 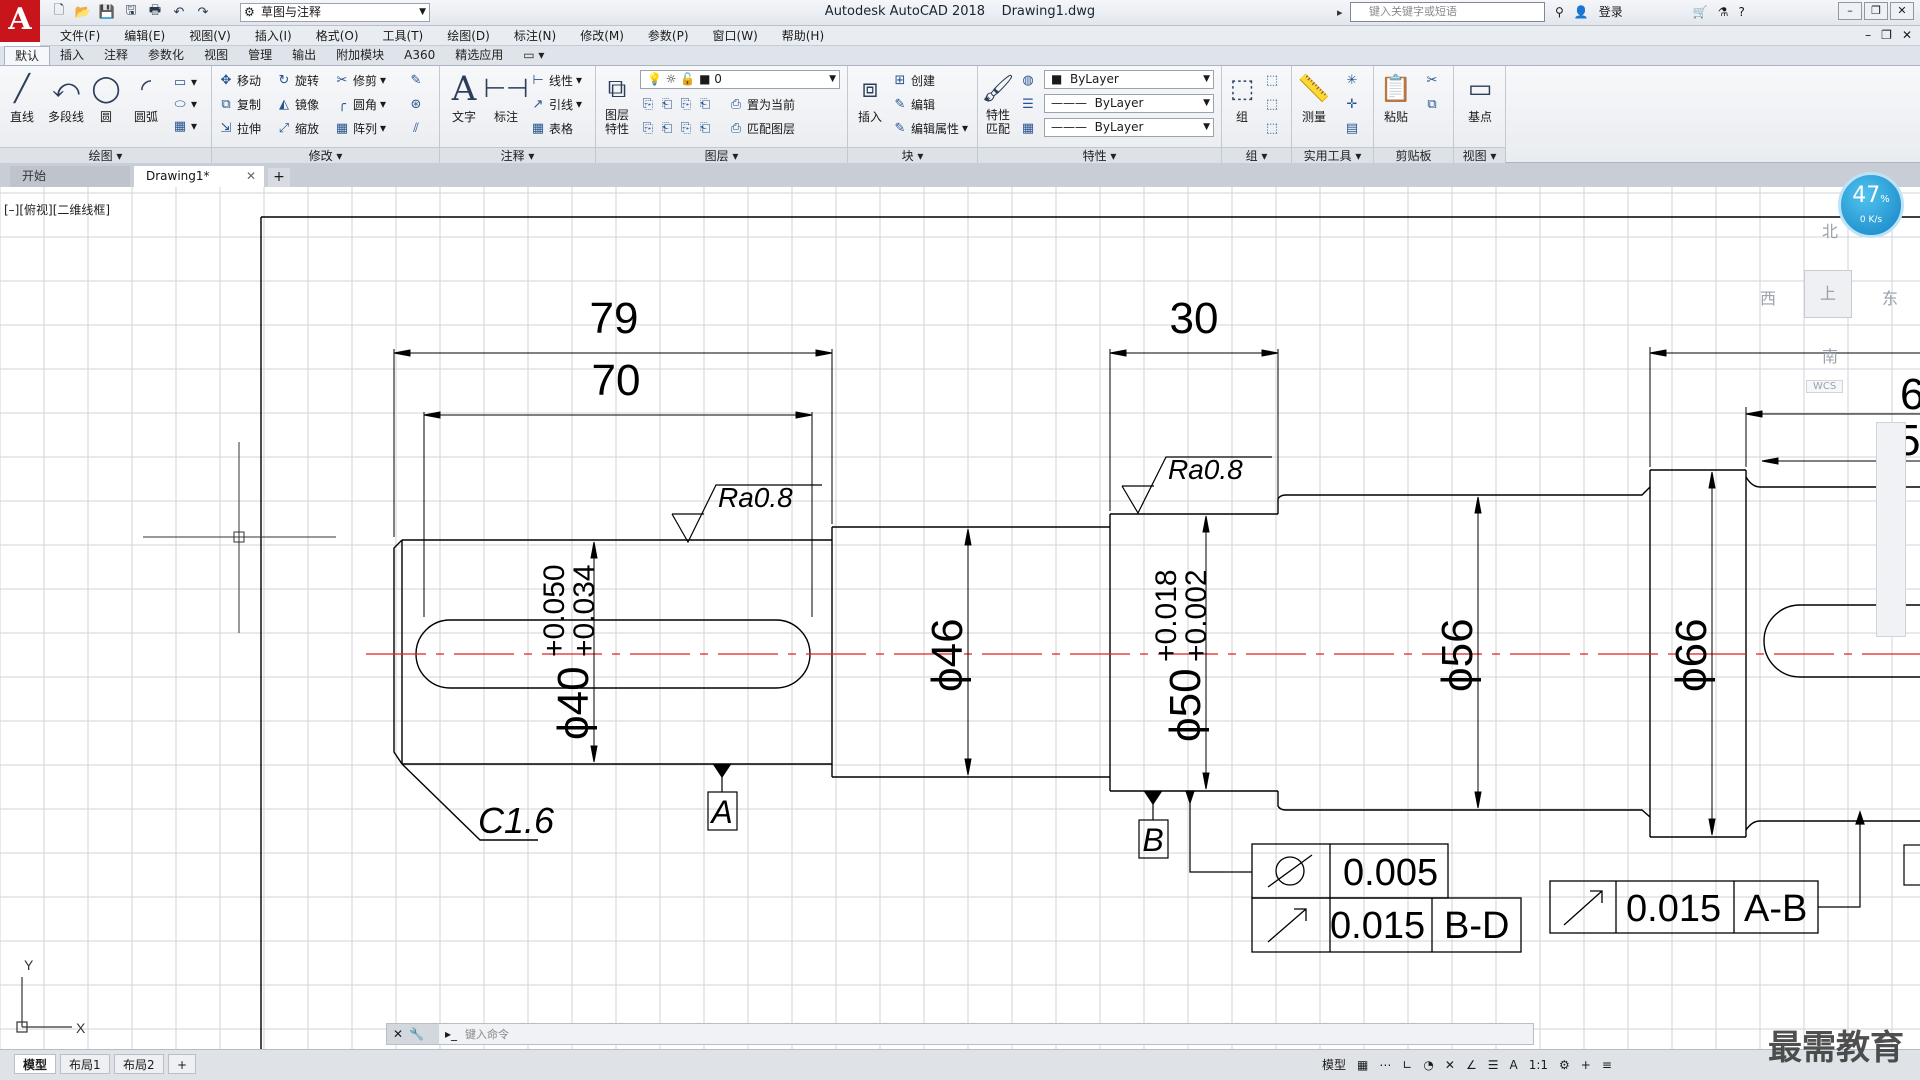 I want to click on rotate-button: ↻ 旋转, so click(x=297, y=80).